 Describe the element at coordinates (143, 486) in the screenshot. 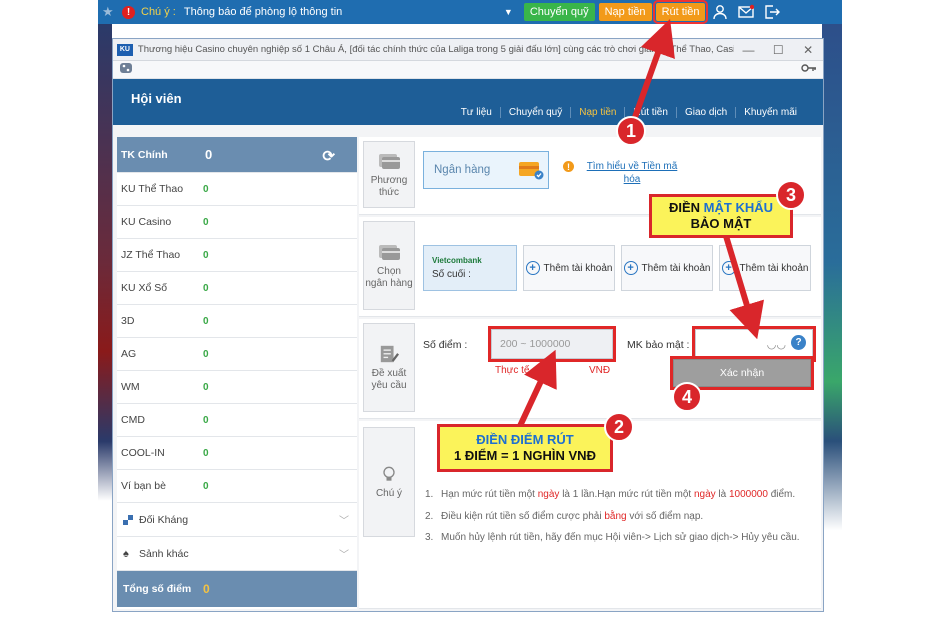

I see `wallet-label: Ví bạn bè` at that location.